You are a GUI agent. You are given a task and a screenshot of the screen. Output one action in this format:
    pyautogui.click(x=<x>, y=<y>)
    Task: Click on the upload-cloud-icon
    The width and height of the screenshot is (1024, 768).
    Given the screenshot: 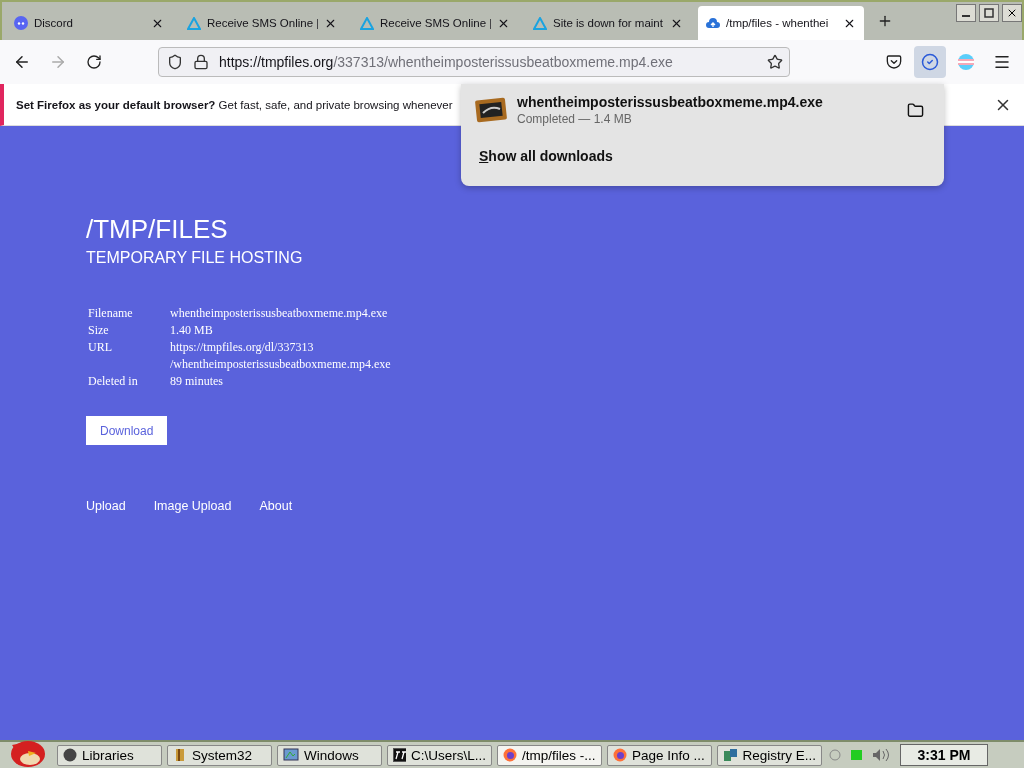 What is the action you would take?
    pyautogui.click(x=713, y=23)
    